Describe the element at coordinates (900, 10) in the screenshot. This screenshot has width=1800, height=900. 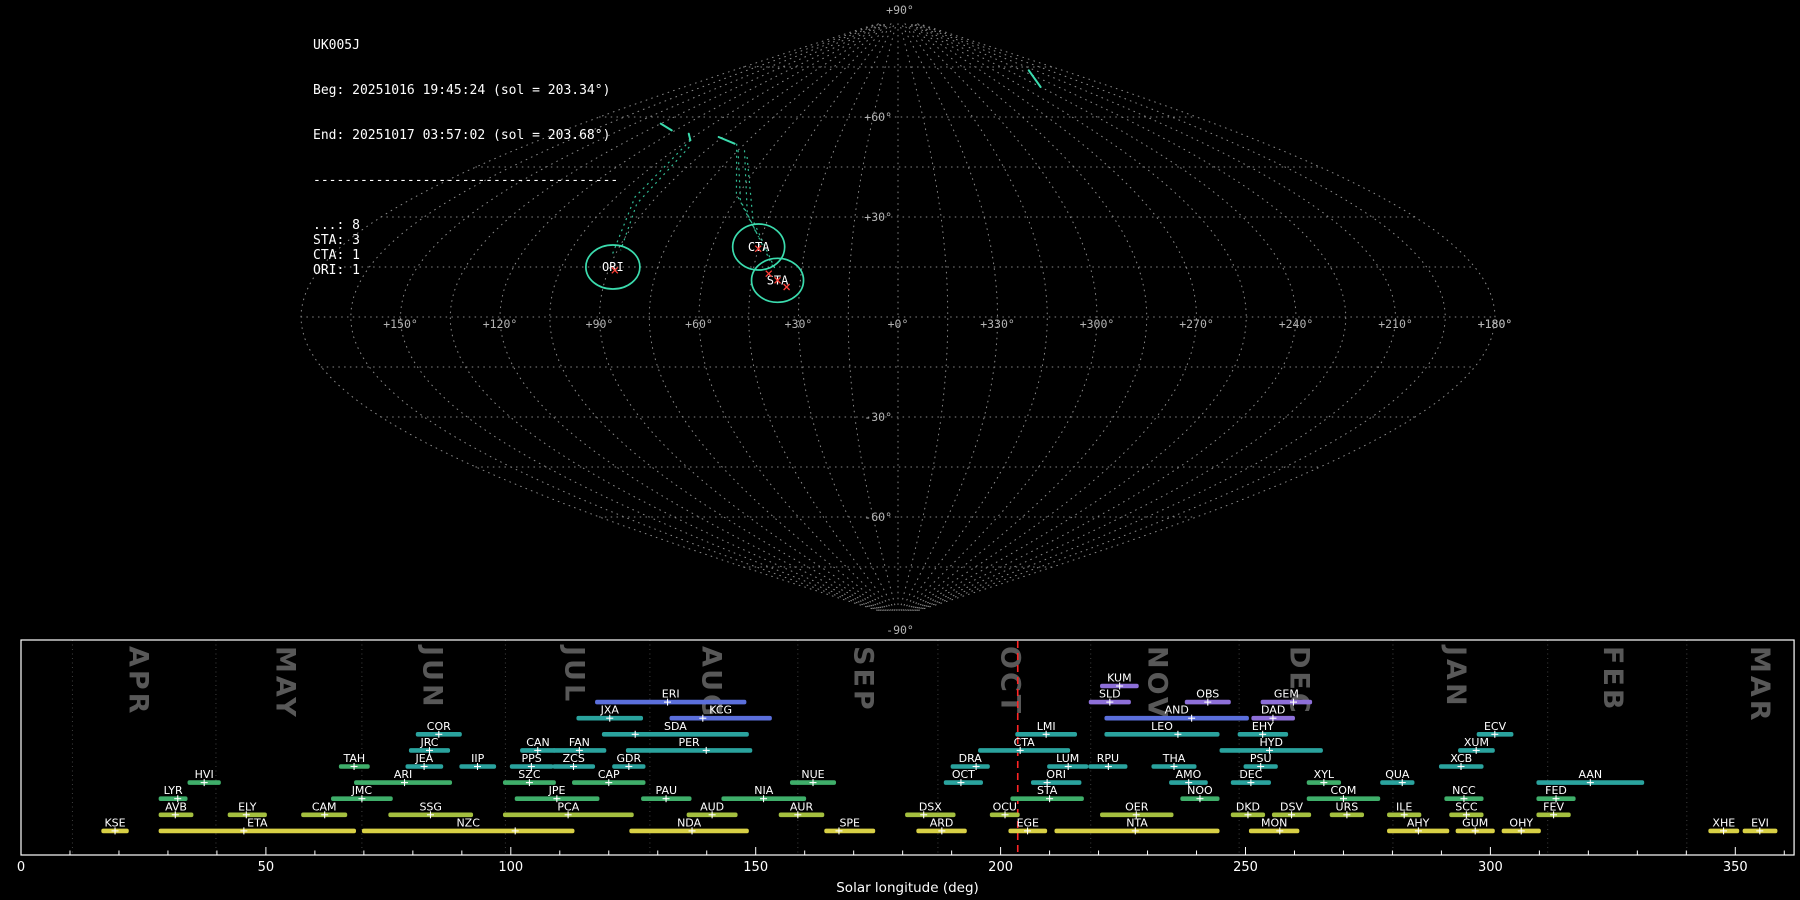
I see `lat-label: +90°` at that location.